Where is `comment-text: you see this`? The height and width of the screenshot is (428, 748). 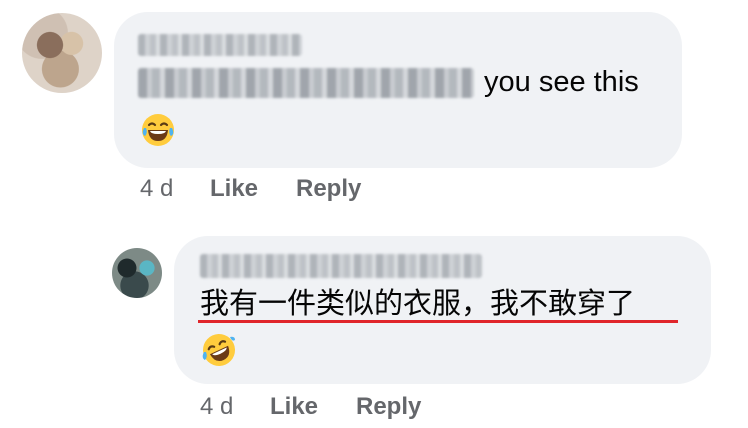
comment-text: you see this is located at coordinates (561, 82).